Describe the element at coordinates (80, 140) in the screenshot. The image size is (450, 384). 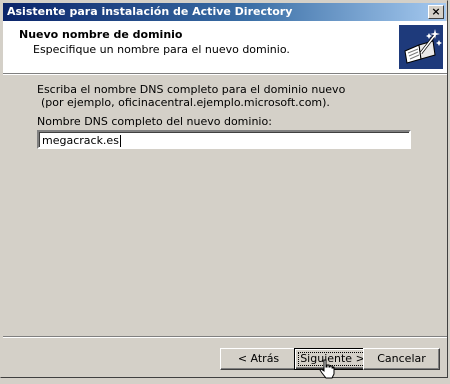
I see `dns-name-value: megacrack.es` at that location.